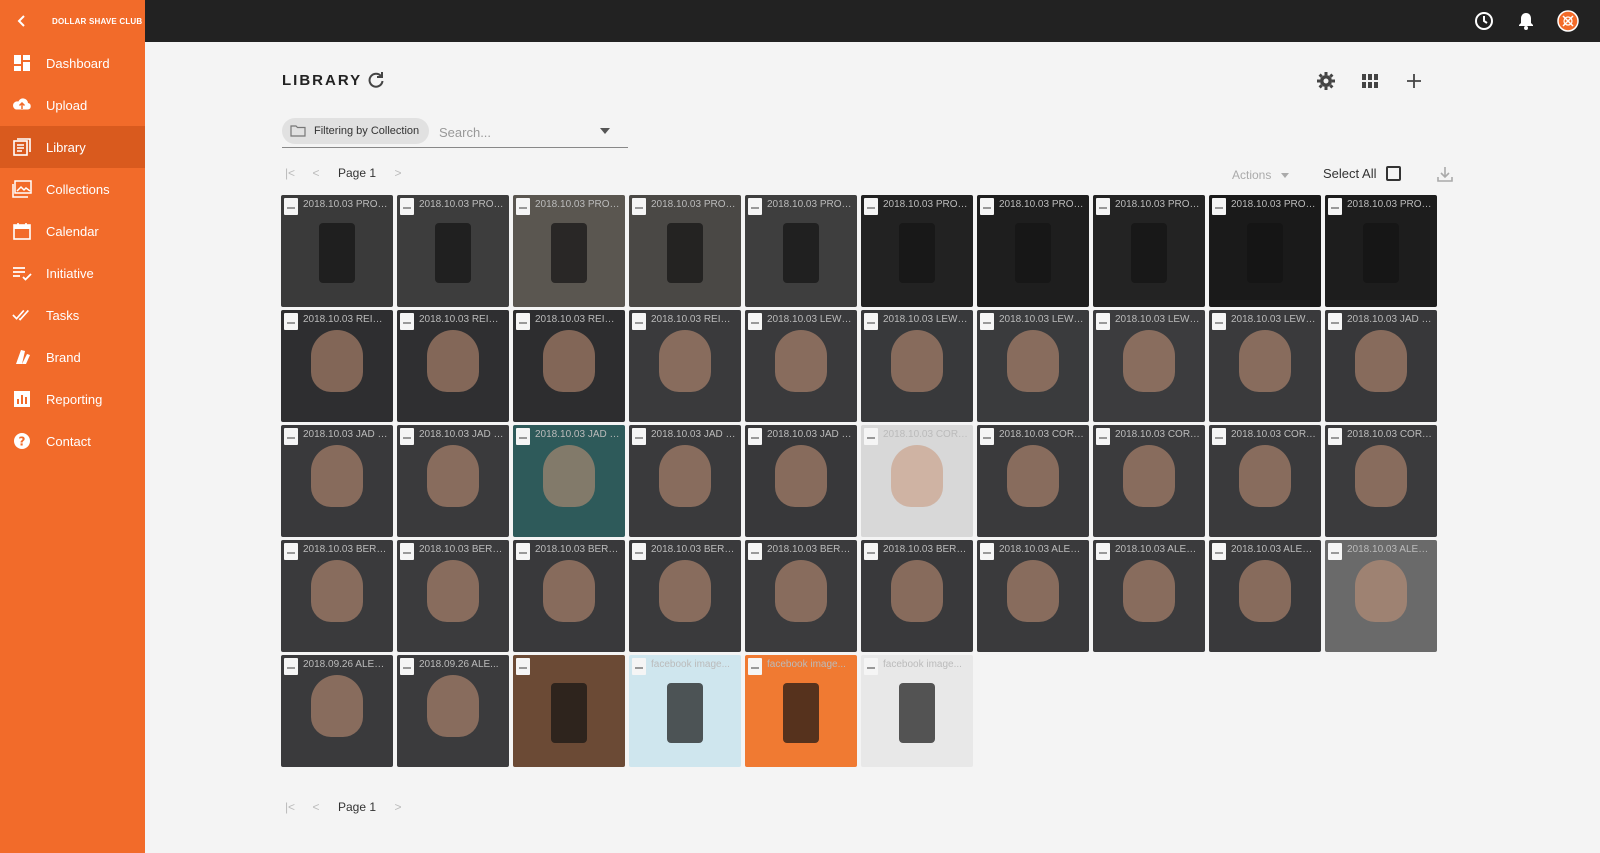 Image resolution: width=1600 pixels, height=853 pixels. I want to click on sidebar-item-contact: ? Contact, so click(72, 441).